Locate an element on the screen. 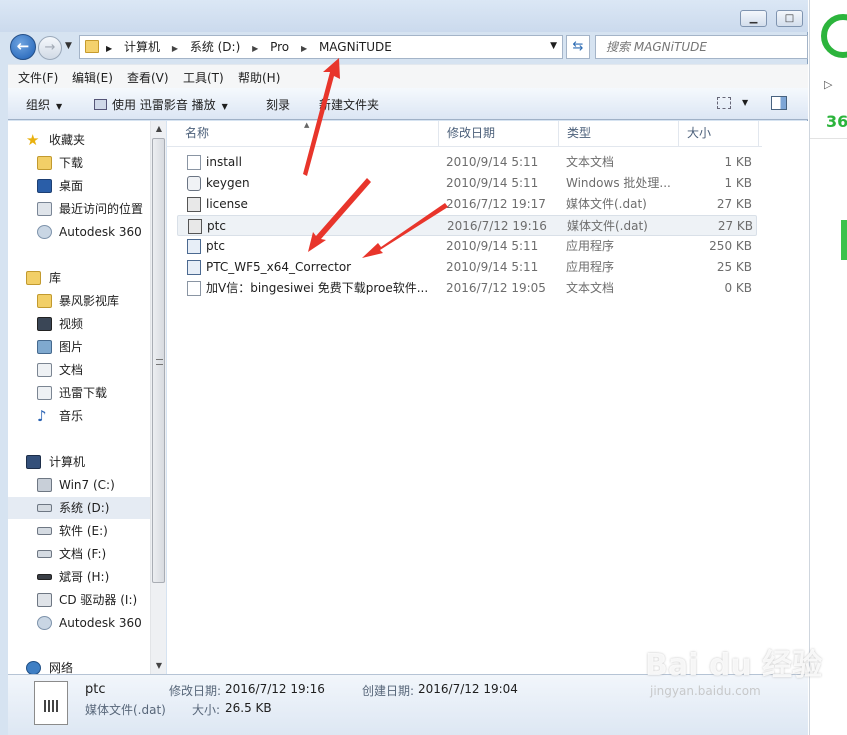 Image resolution: width=847 pixels, height=735 pixels. baidu-watermark: Bai du 经验 jingyan.baidu.com is located at coordinates (733, 669).